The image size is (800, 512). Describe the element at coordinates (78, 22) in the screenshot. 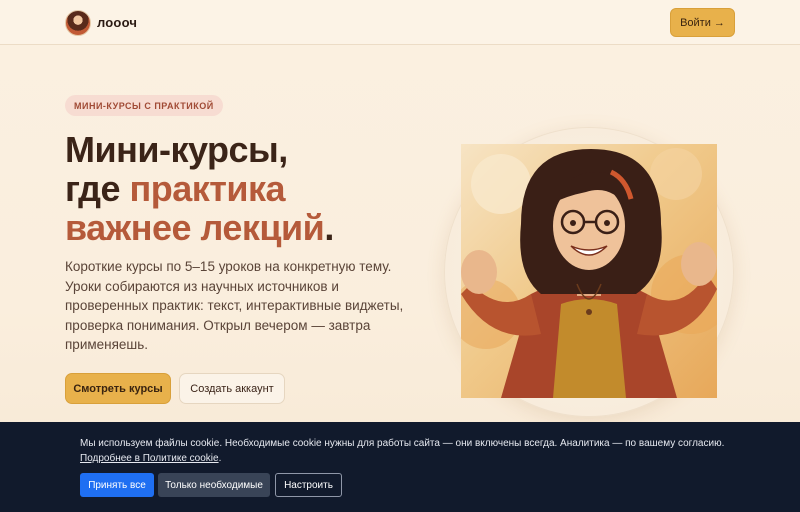

I see `brand-avatar` at that location.